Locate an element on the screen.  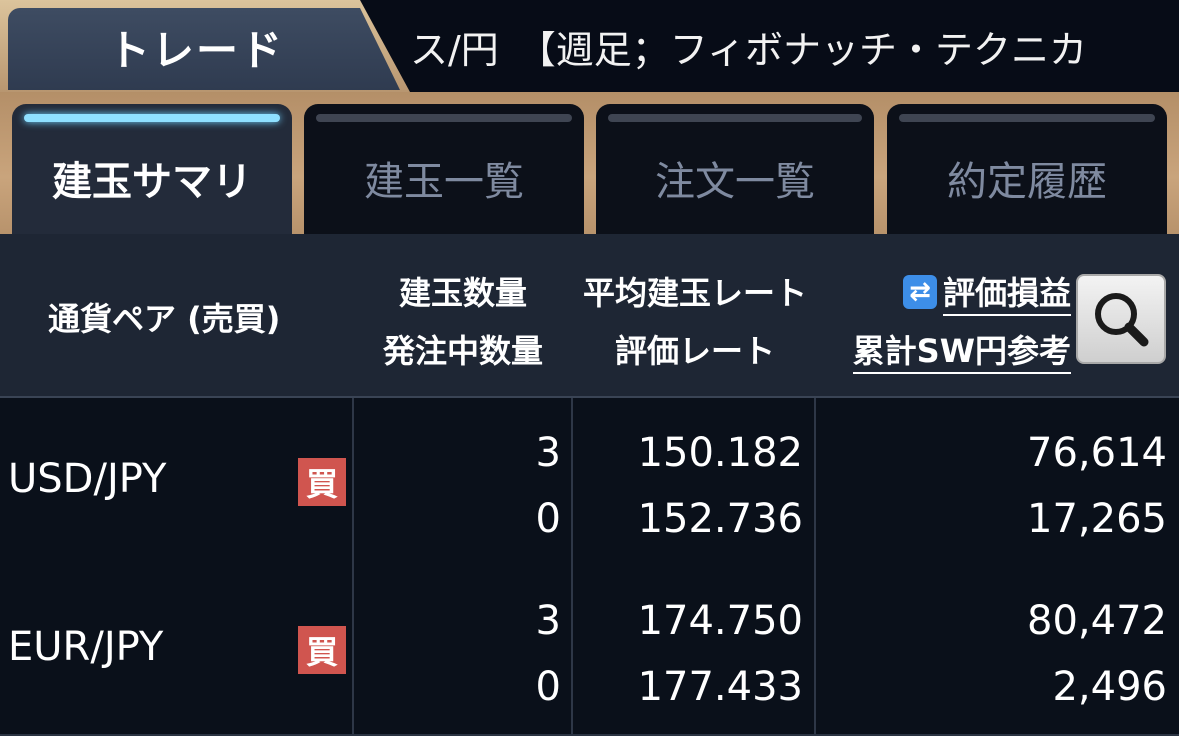
eval-rate: 177.433 is located at coordinates (720, 687).